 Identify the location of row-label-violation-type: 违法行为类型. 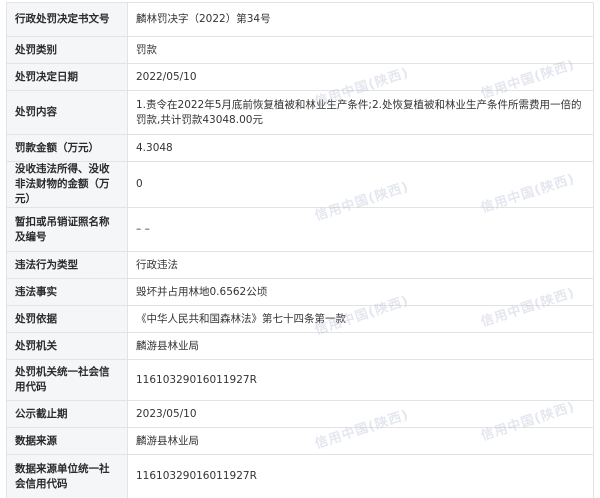
(67, 265).